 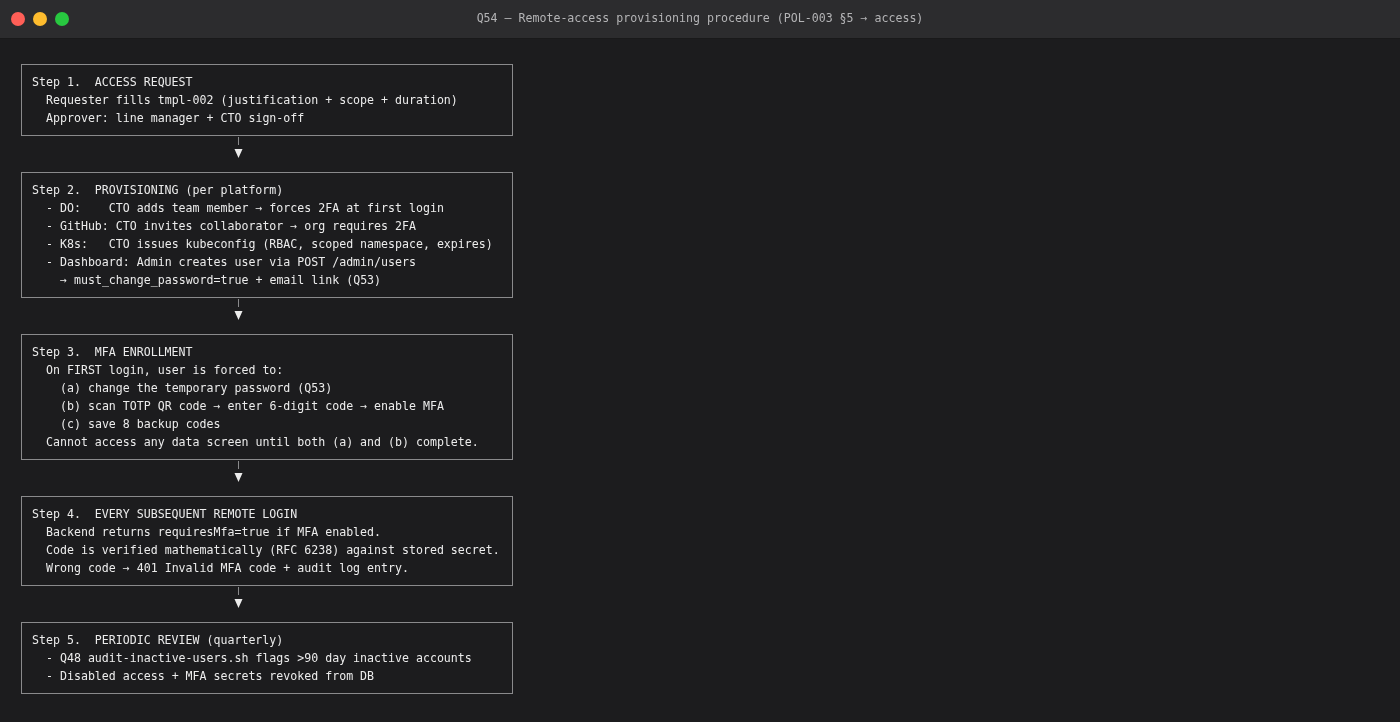 What do you see at coordinates (165, 370) in the screenshot?
I see `step-text: On FIRST login, user is forced to:` at bounding box center [165, 370].